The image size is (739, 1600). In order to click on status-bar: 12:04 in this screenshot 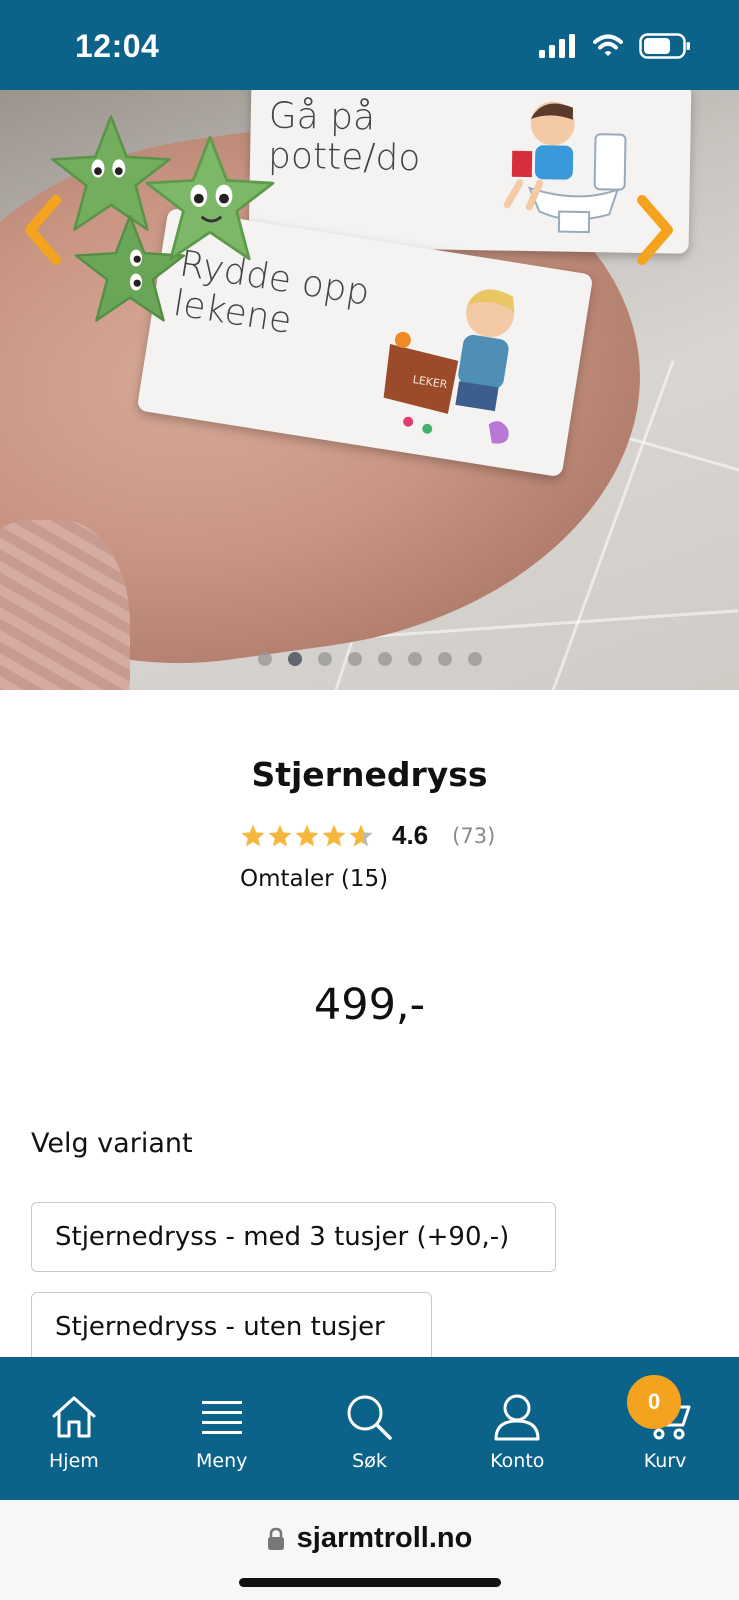, I will do `click(369, 45)`.